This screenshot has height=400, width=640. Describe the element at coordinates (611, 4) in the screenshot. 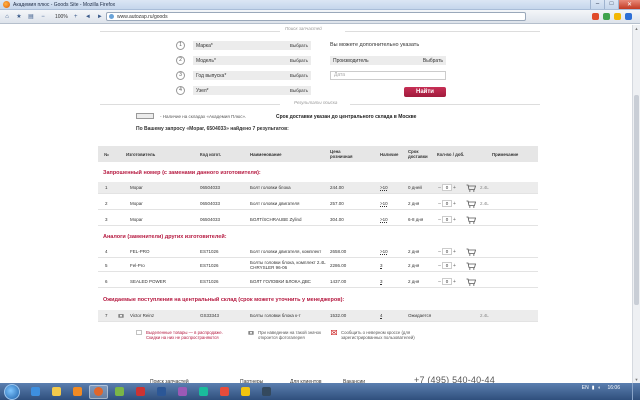

I see `maximize-button: □` at that location.